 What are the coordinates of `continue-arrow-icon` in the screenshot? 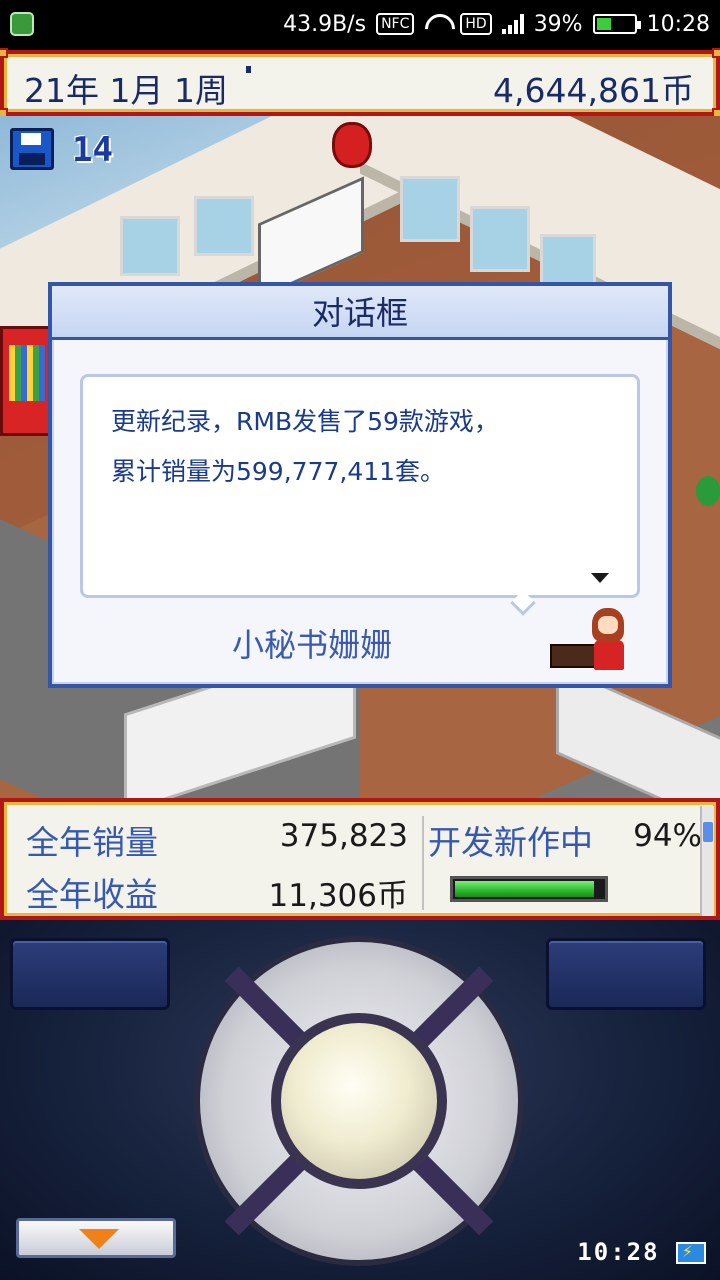 It's located at (600, 578).